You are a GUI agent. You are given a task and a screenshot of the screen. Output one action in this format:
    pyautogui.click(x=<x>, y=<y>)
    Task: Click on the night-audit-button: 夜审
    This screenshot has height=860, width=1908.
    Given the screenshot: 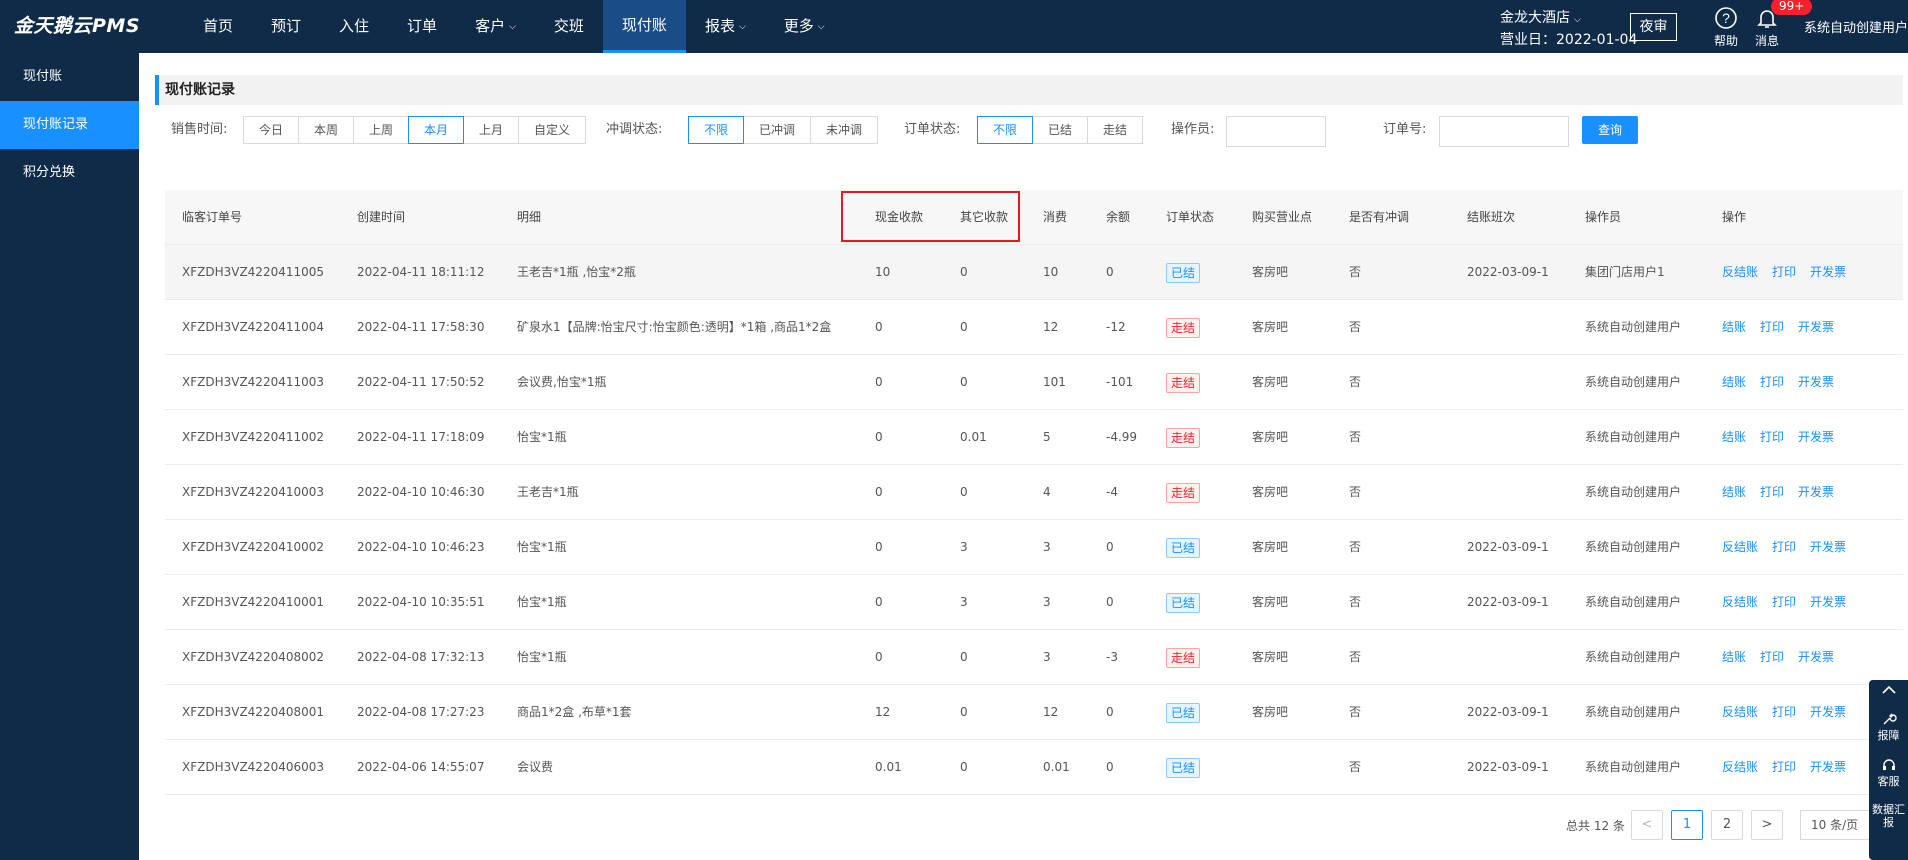 What is the action you would take?
    pyautogui.click(x=1653, y=27)
    